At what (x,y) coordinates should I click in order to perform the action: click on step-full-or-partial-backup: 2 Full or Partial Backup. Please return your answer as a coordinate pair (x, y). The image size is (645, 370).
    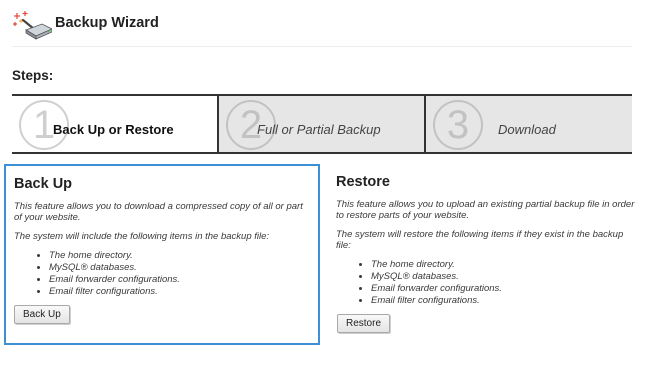
    Looking at the image, I should click on (322, 124).